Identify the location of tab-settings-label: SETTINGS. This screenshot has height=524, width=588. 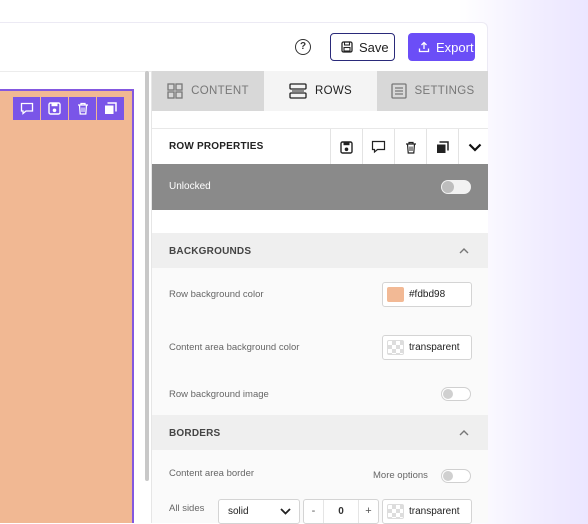
(444, 91).